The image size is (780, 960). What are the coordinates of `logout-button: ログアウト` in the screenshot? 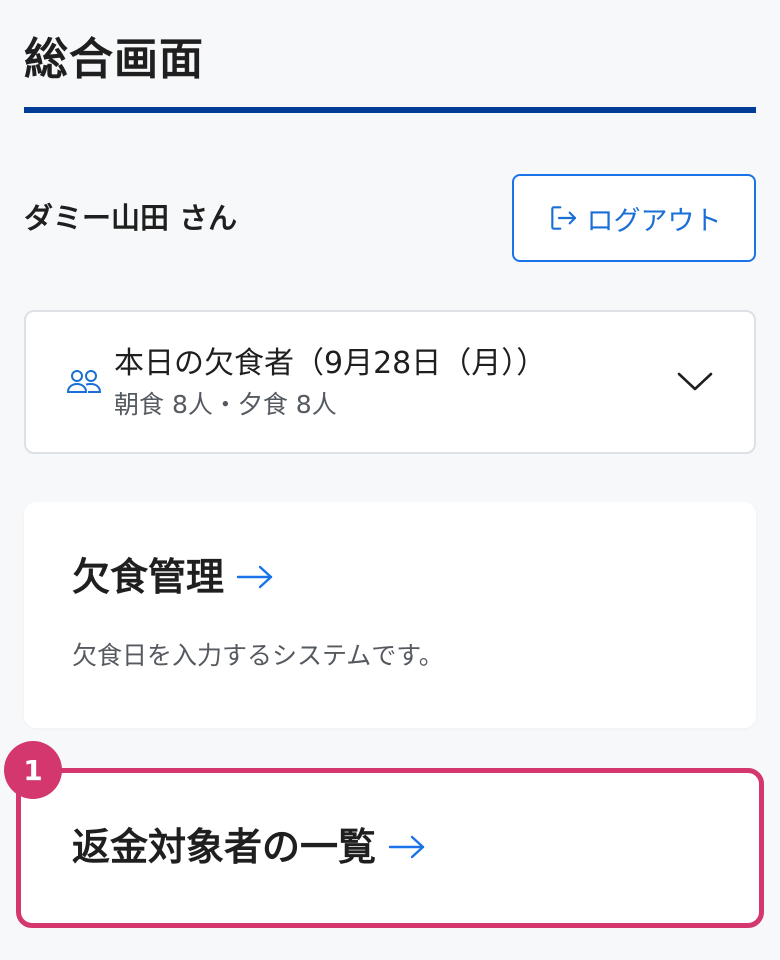 It's located at (634, 218).